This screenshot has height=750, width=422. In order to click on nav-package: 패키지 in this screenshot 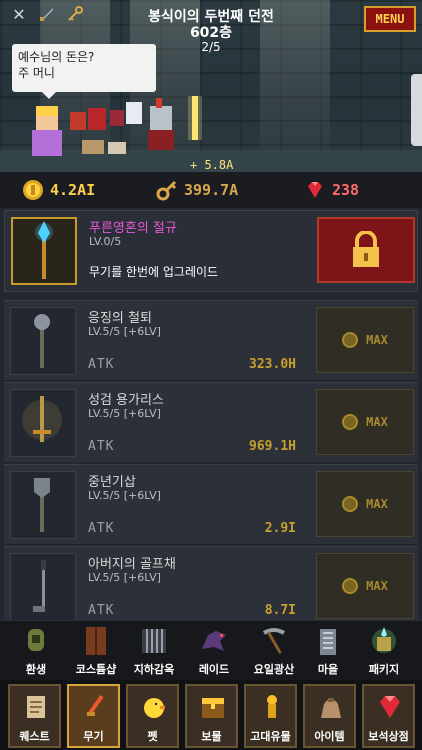, I will do `click(384, 651)`.